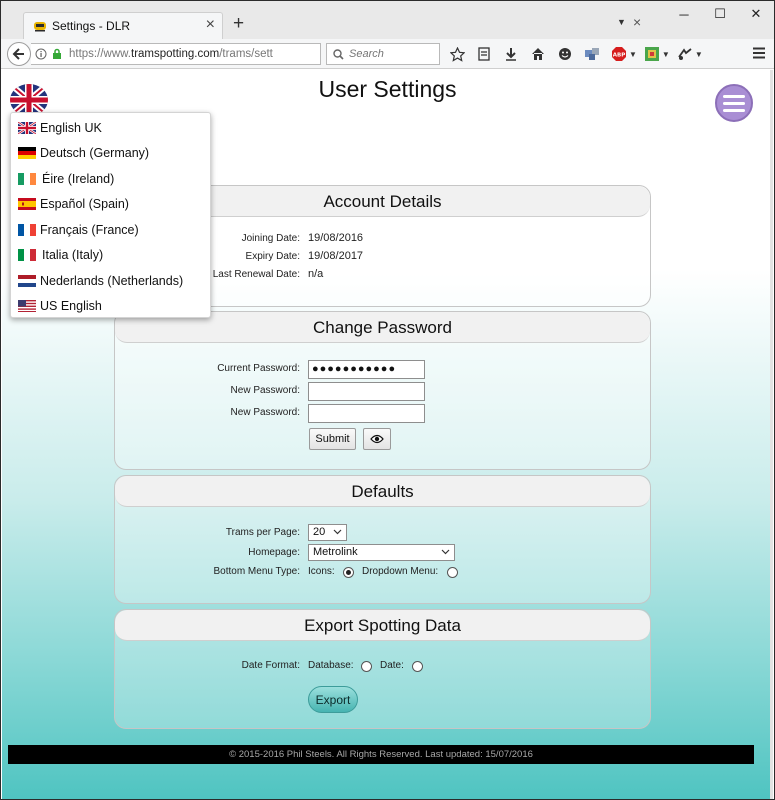  Describe the element at coordinates (27, 229) in the screenshot. I see `france-flag-icon` at that location.